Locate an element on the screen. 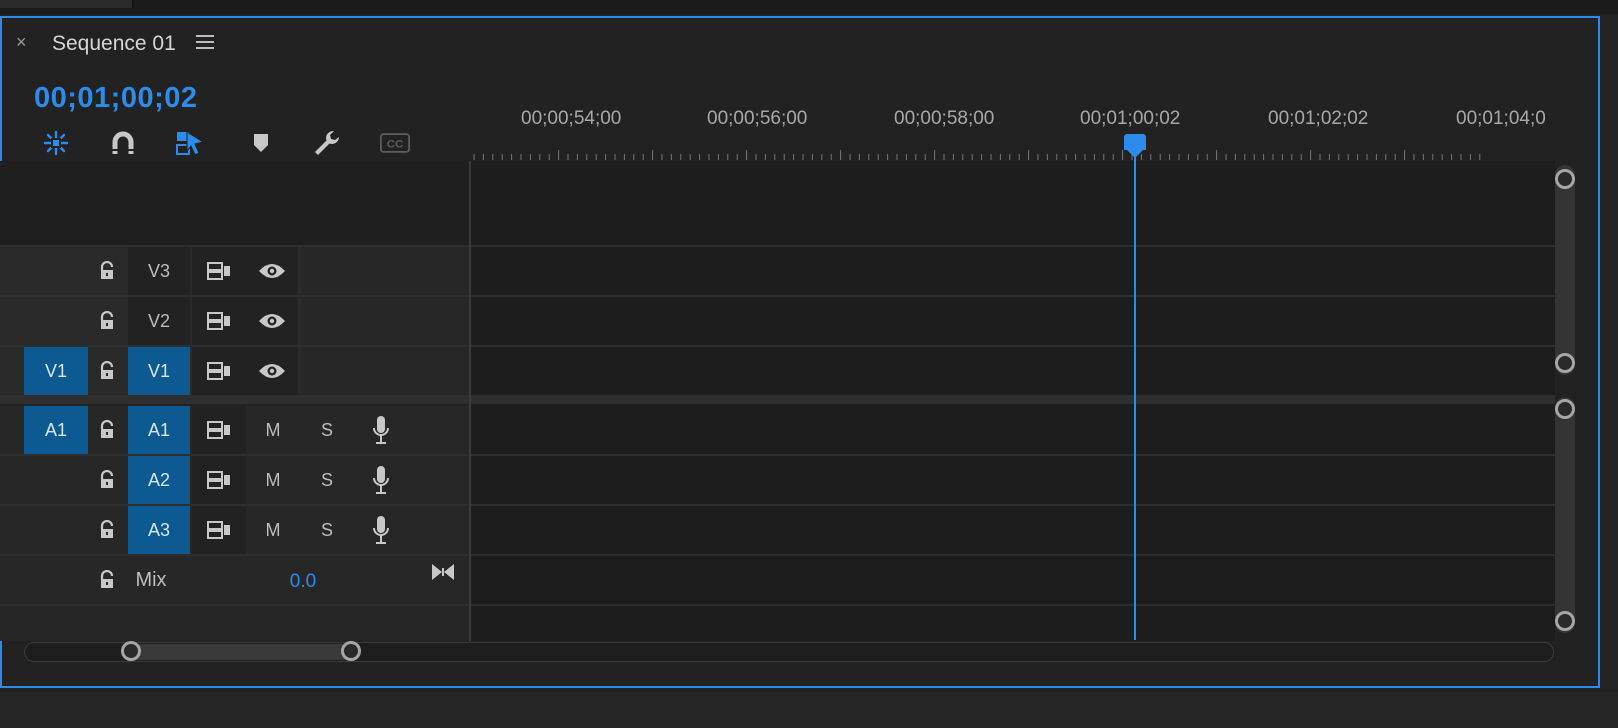 The image size is (1618, 728). captions-cc-icon: CC is located at coordinates (395, 143).